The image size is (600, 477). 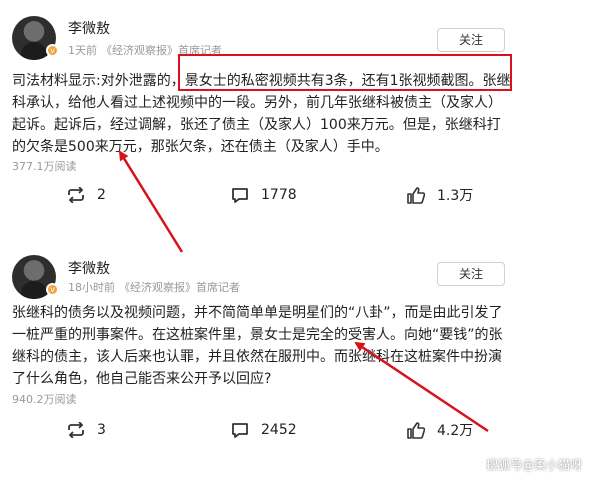 What do you see at coordinates (421, 387) in the screenshot?
I see `arrow-to-ms-jing` at bounding box center [421, 387].